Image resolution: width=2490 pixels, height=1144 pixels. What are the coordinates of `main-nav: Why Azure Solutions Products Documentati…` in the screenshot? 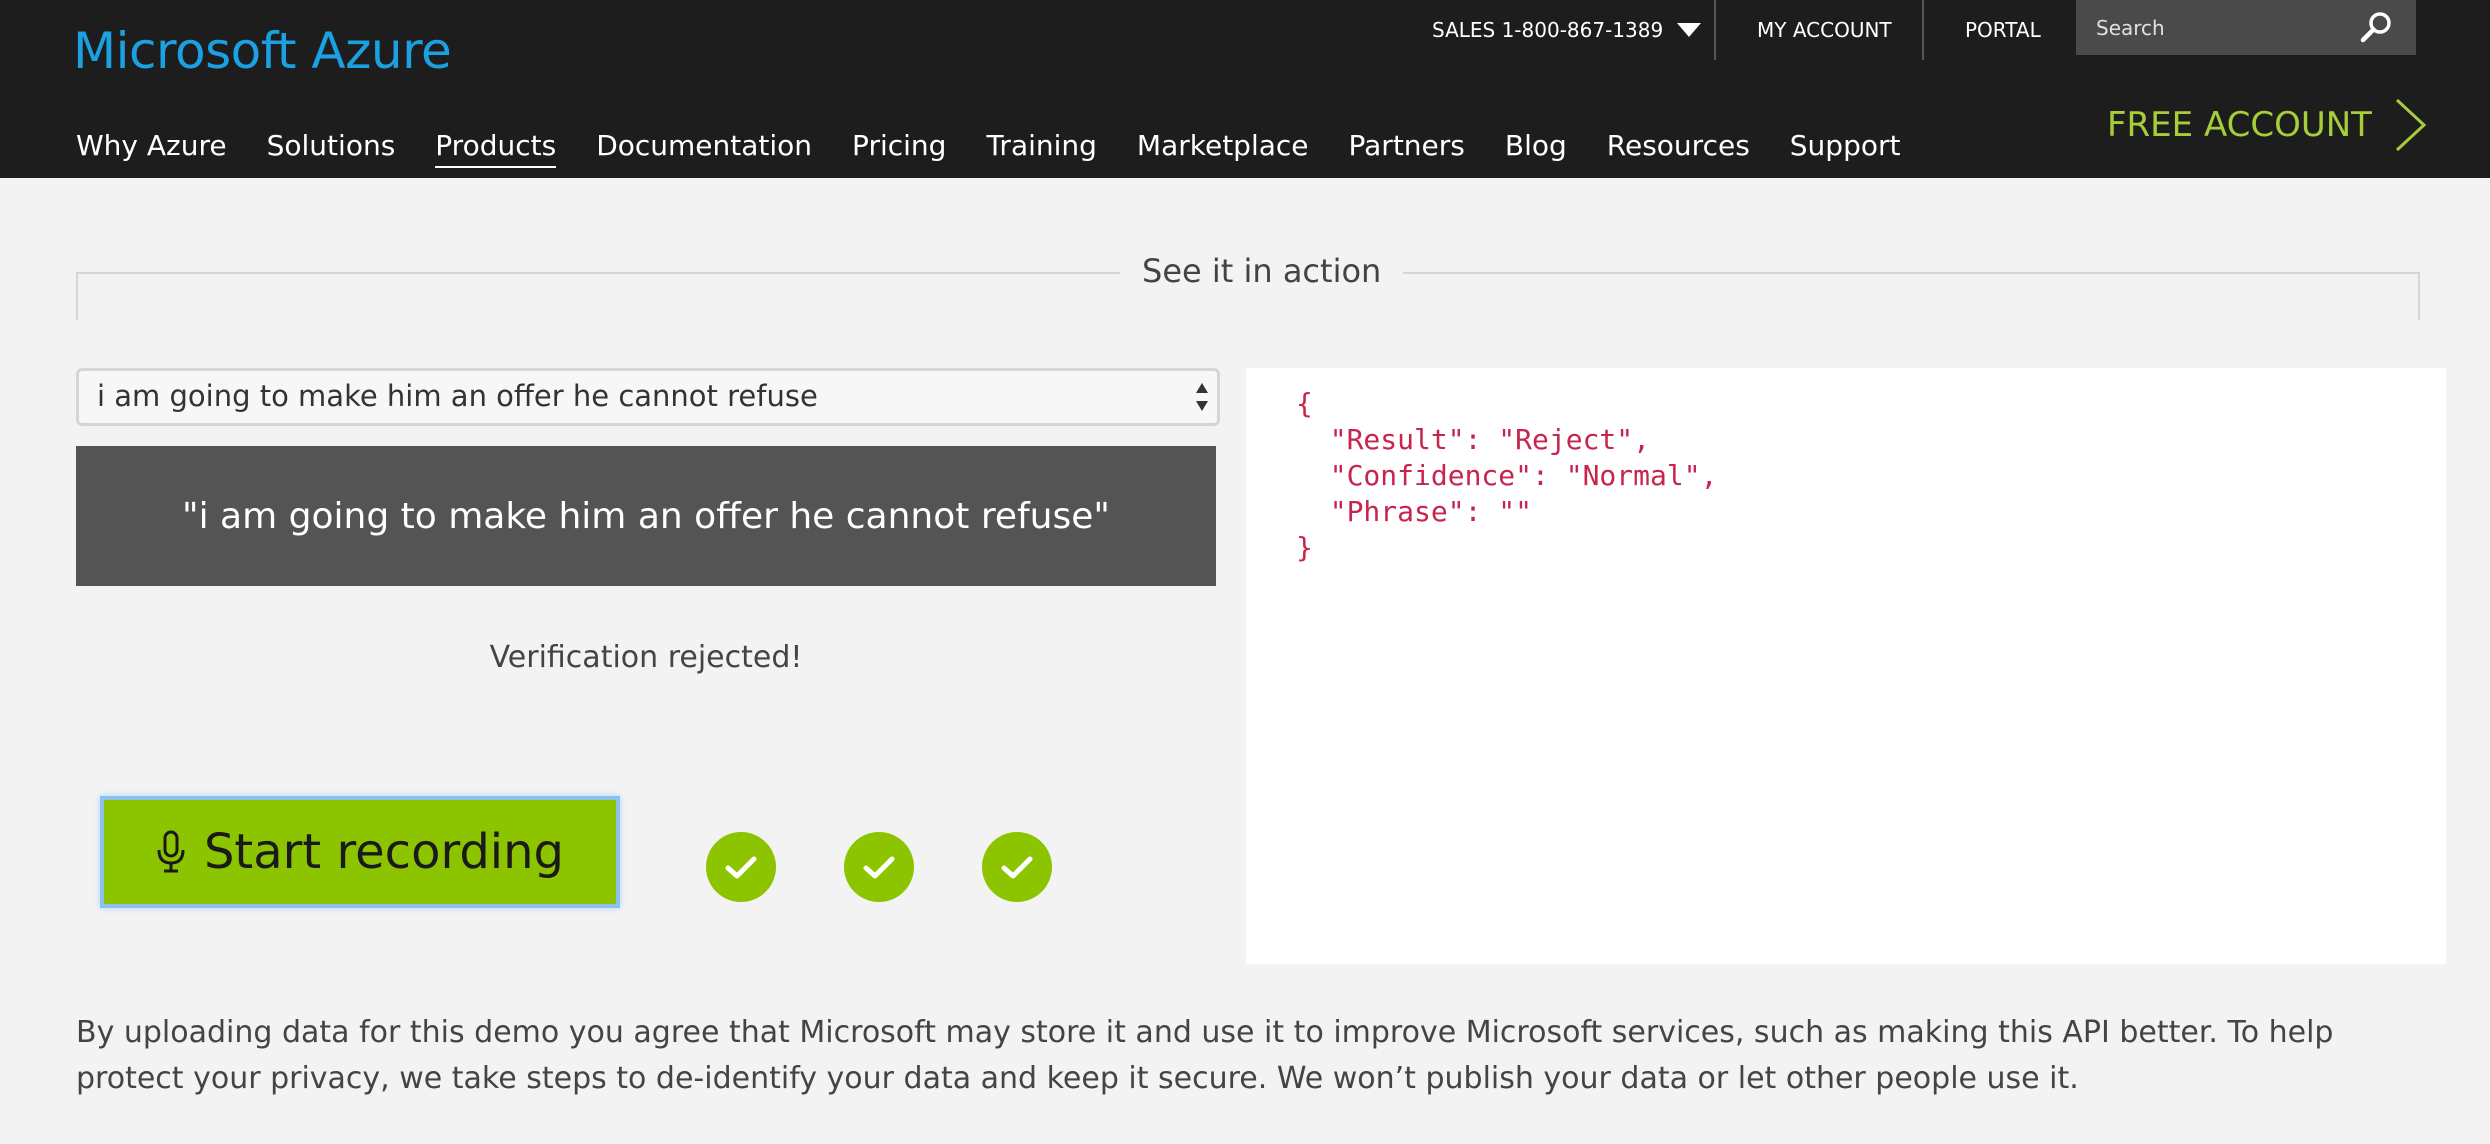 It's located at (1008, 147).